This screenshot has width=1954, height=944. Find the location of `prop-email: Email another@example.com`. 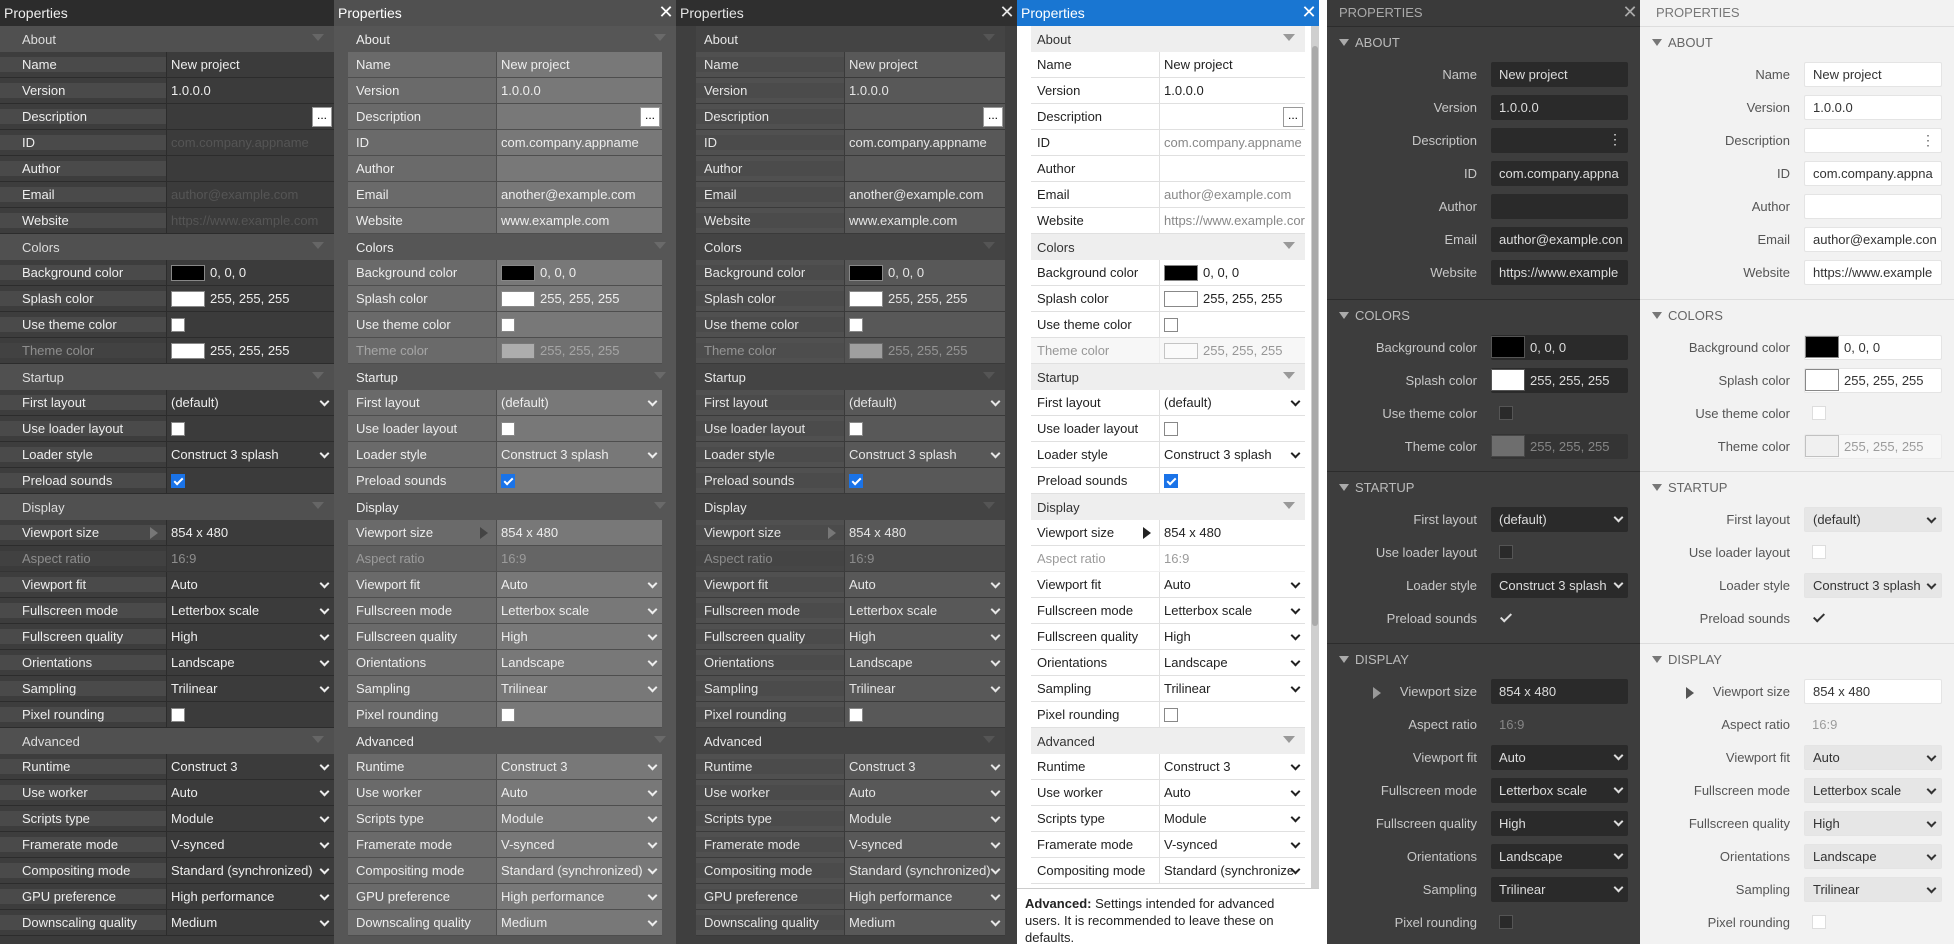

prop-email: Email another@example.com is located at coordinates (850, 195).